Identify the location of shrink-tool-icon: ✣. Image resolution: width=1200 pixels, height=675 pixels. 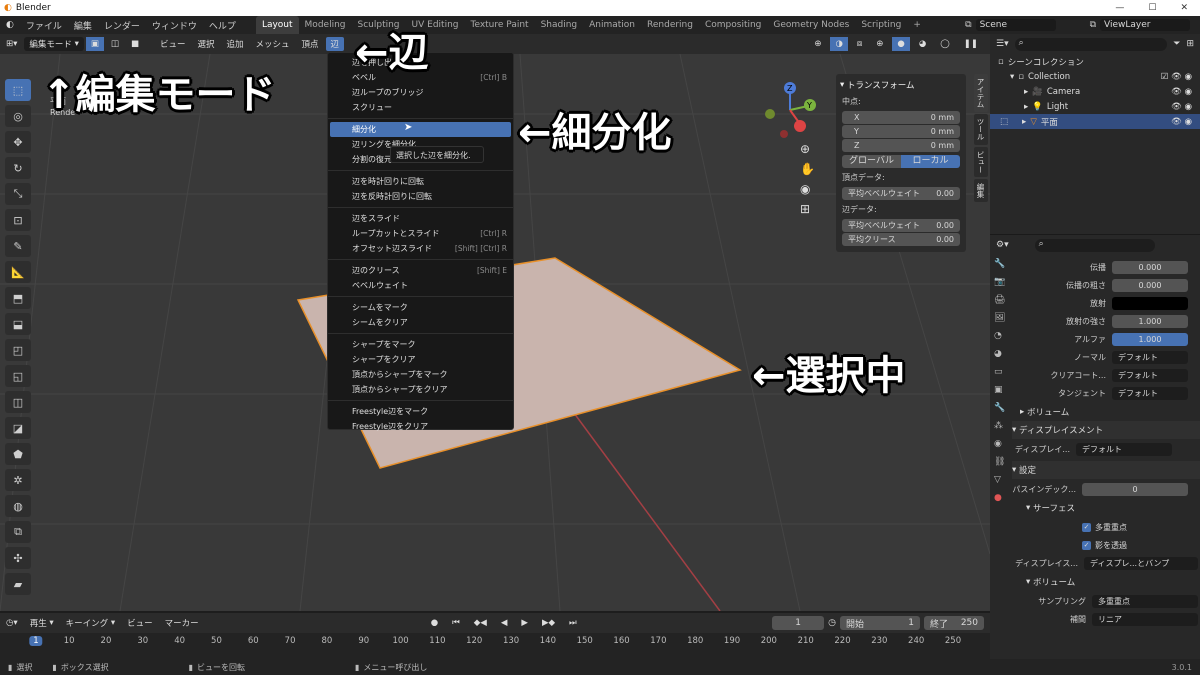
(18, 558).